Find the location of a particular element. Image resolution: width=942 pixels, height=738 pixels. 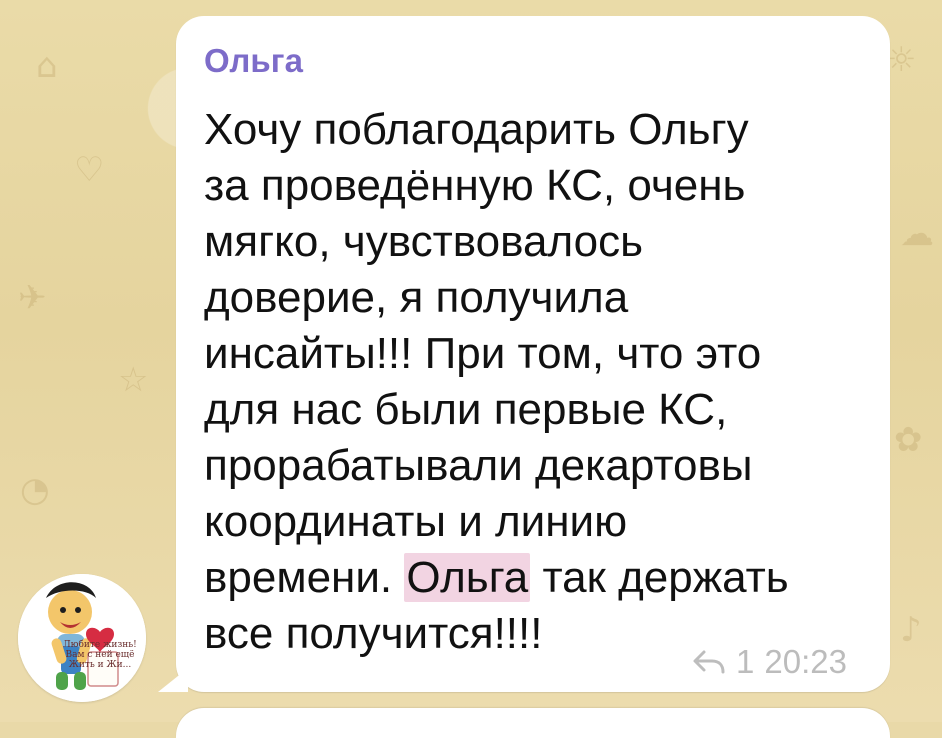

sender-avatar is located at coordinates (82, 638).